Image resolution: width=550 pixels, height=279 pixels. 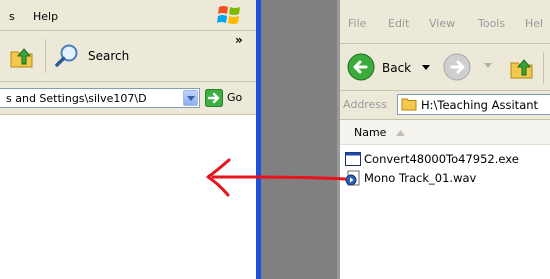 I want to click on toolbar-overflow-chevron: », so click(x=239, y=40).